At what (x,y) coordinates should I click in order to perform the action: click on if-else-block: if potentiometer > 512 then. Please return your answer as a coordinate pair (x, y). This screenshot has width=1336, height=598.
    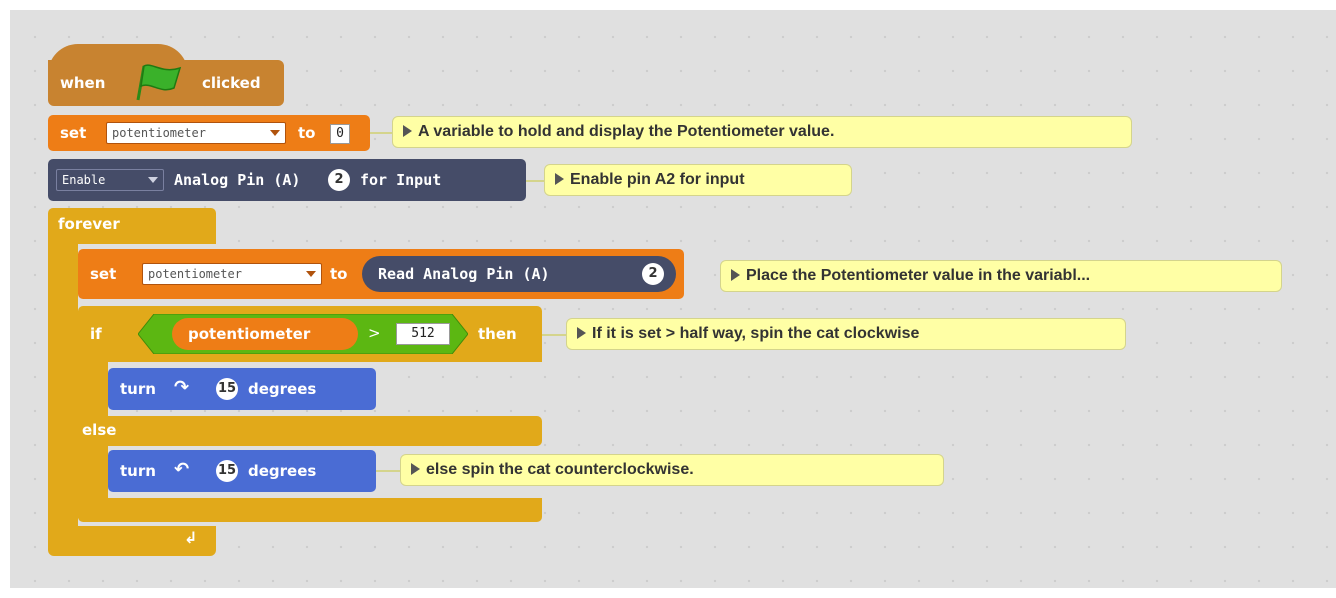
    Looking at the image, I should click on (310, 334).